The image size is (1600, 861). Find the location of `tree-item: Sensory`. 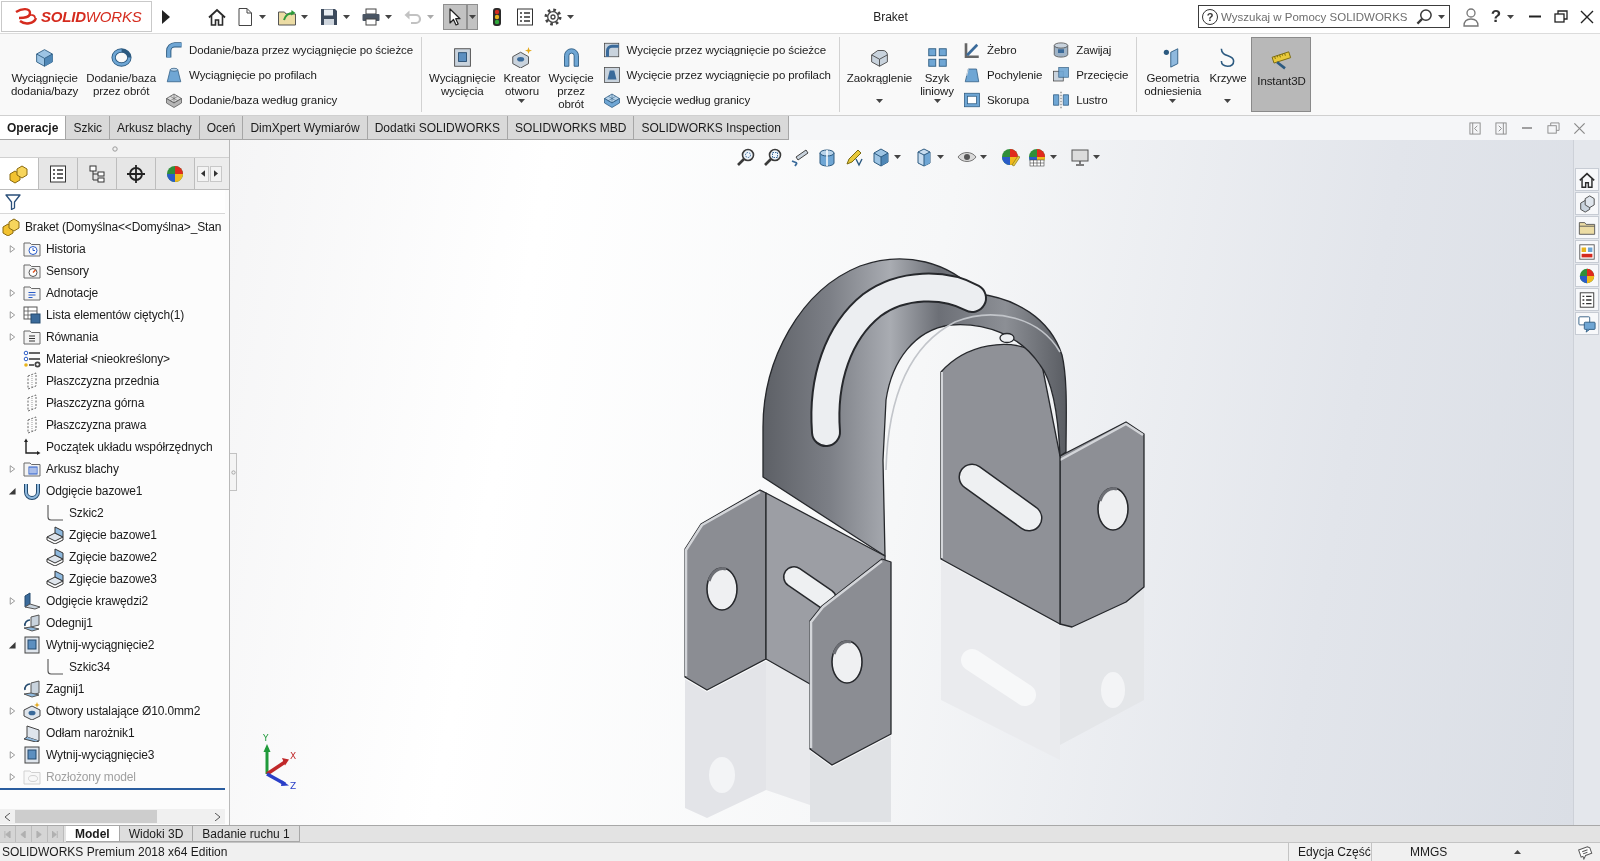

tree-item: Sensory is located at coordinates (67, 271).